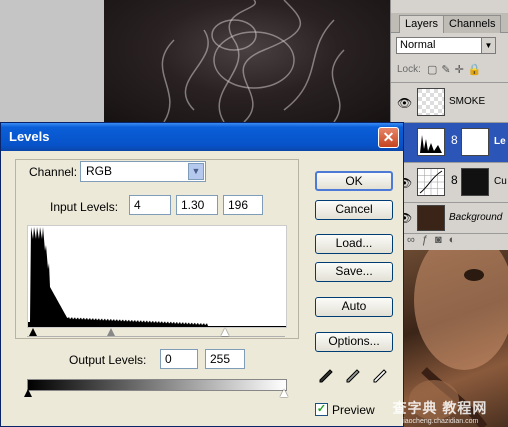 This screenshot has width=508, height=427. I want to click on canvas-gray-area, so click(52, 61).